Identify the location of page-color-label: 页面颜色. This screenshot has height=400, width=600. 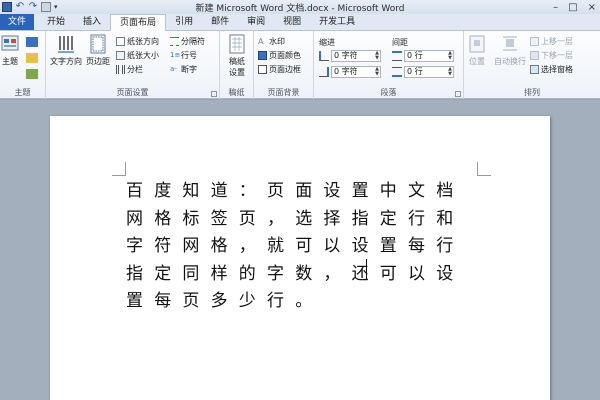
(285, 55).